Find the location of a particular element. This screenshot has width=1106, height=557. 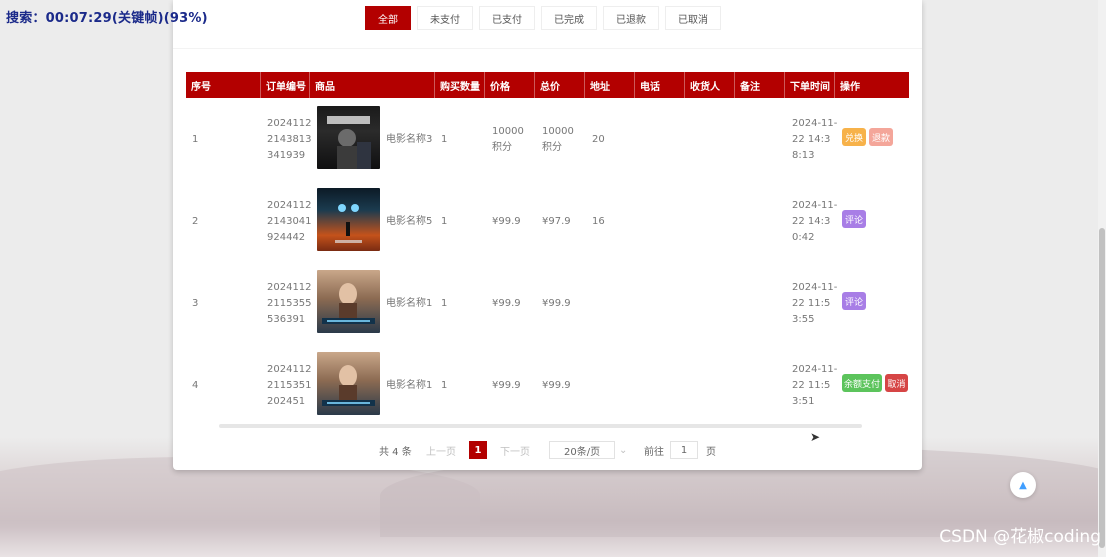

mouse-cursor-icon: ➤ is located at coordinates (815, 437).